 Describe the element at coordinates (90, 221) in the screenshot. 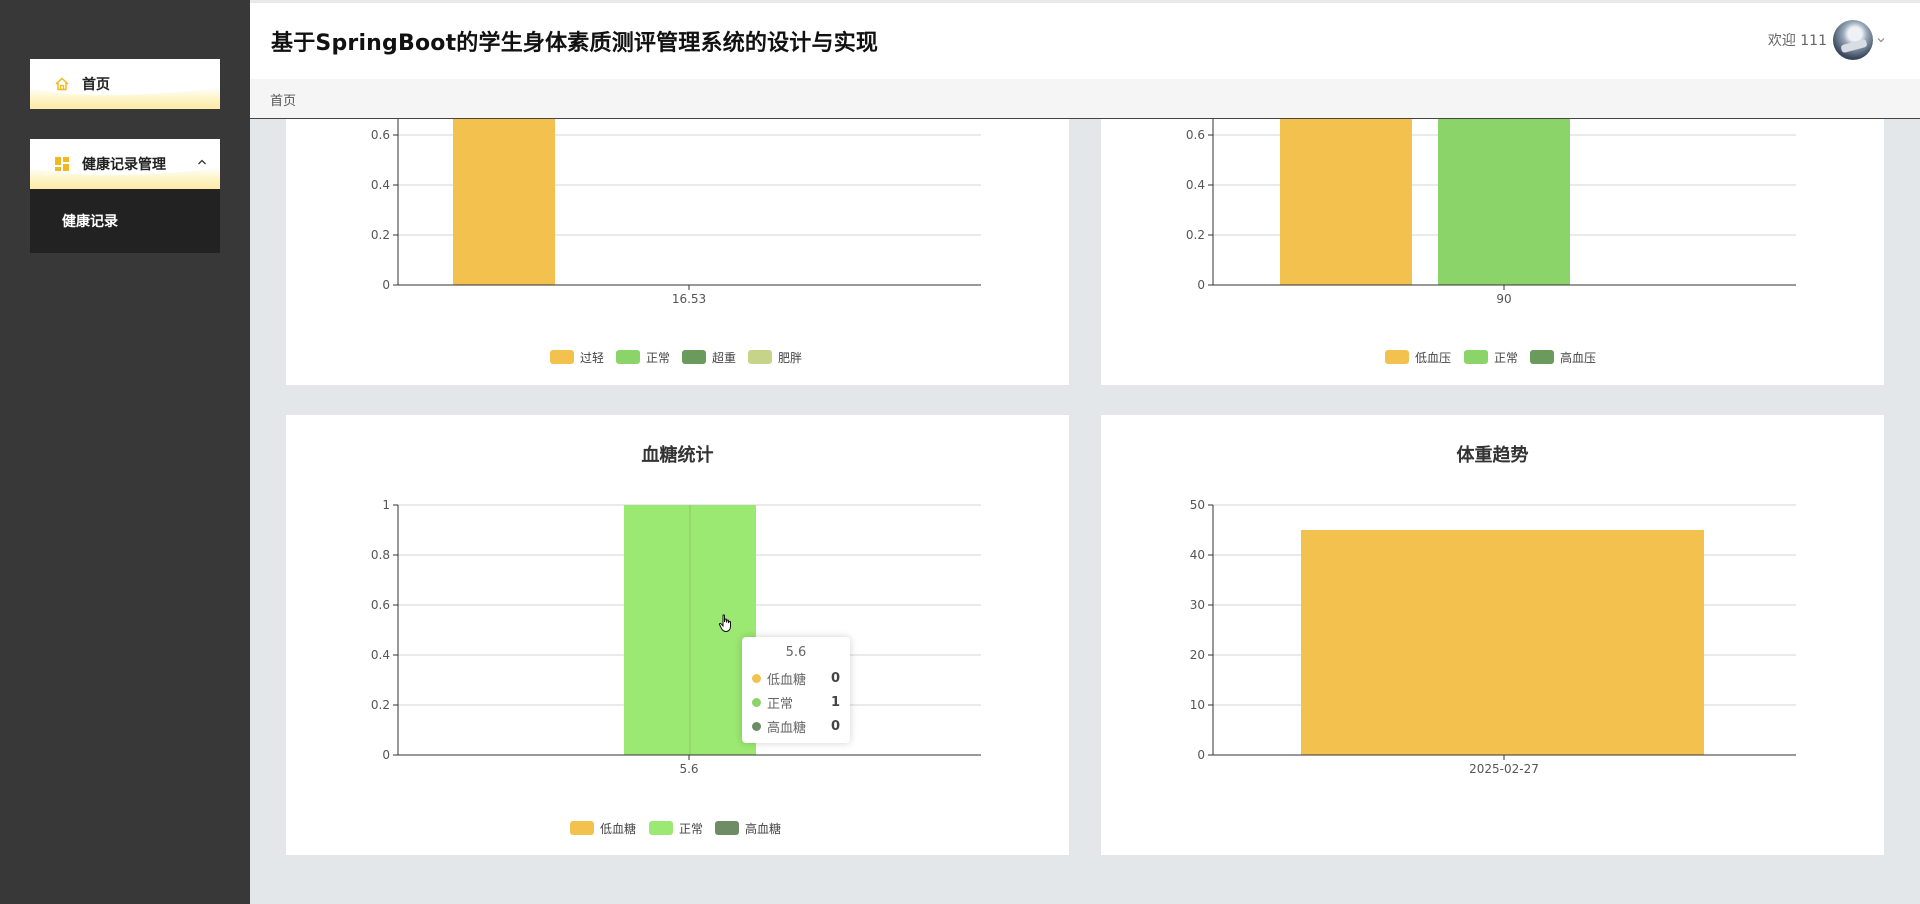

I see `sidebar-subitem-health-record: 健康记录` at that location.